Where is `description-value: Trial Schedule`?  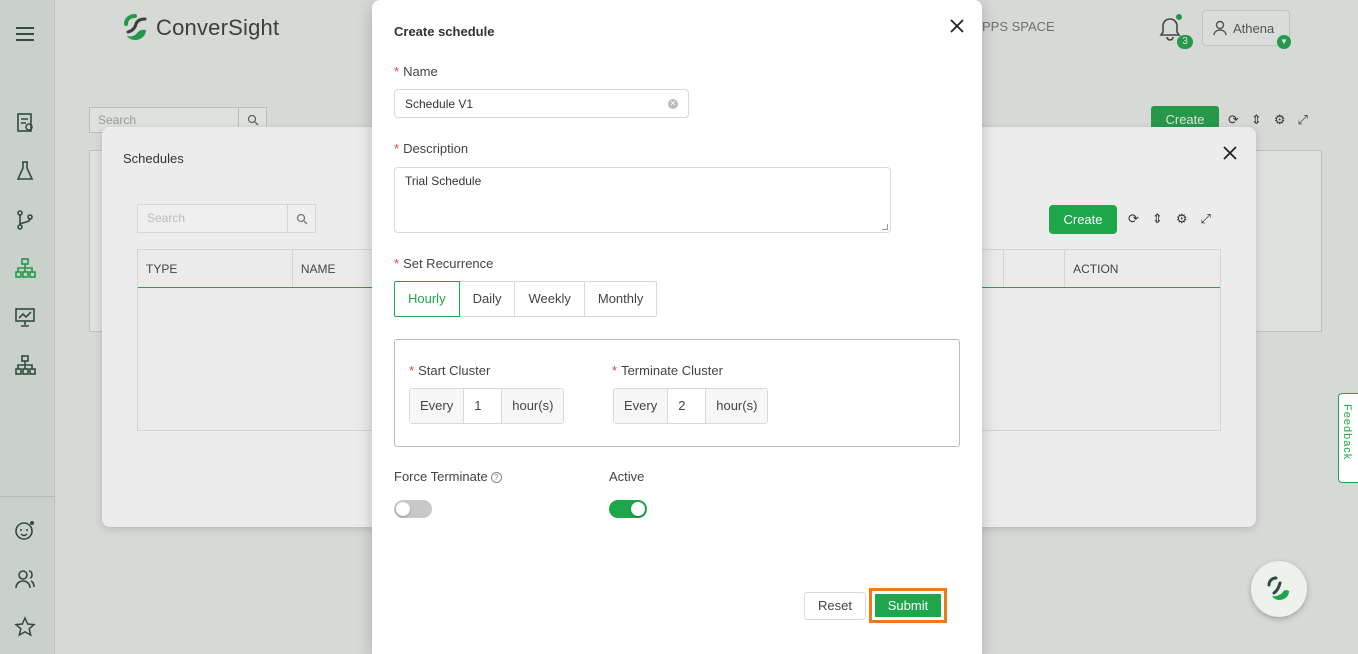
description-value: Trial Schedule is located at coordinates (443, 181).